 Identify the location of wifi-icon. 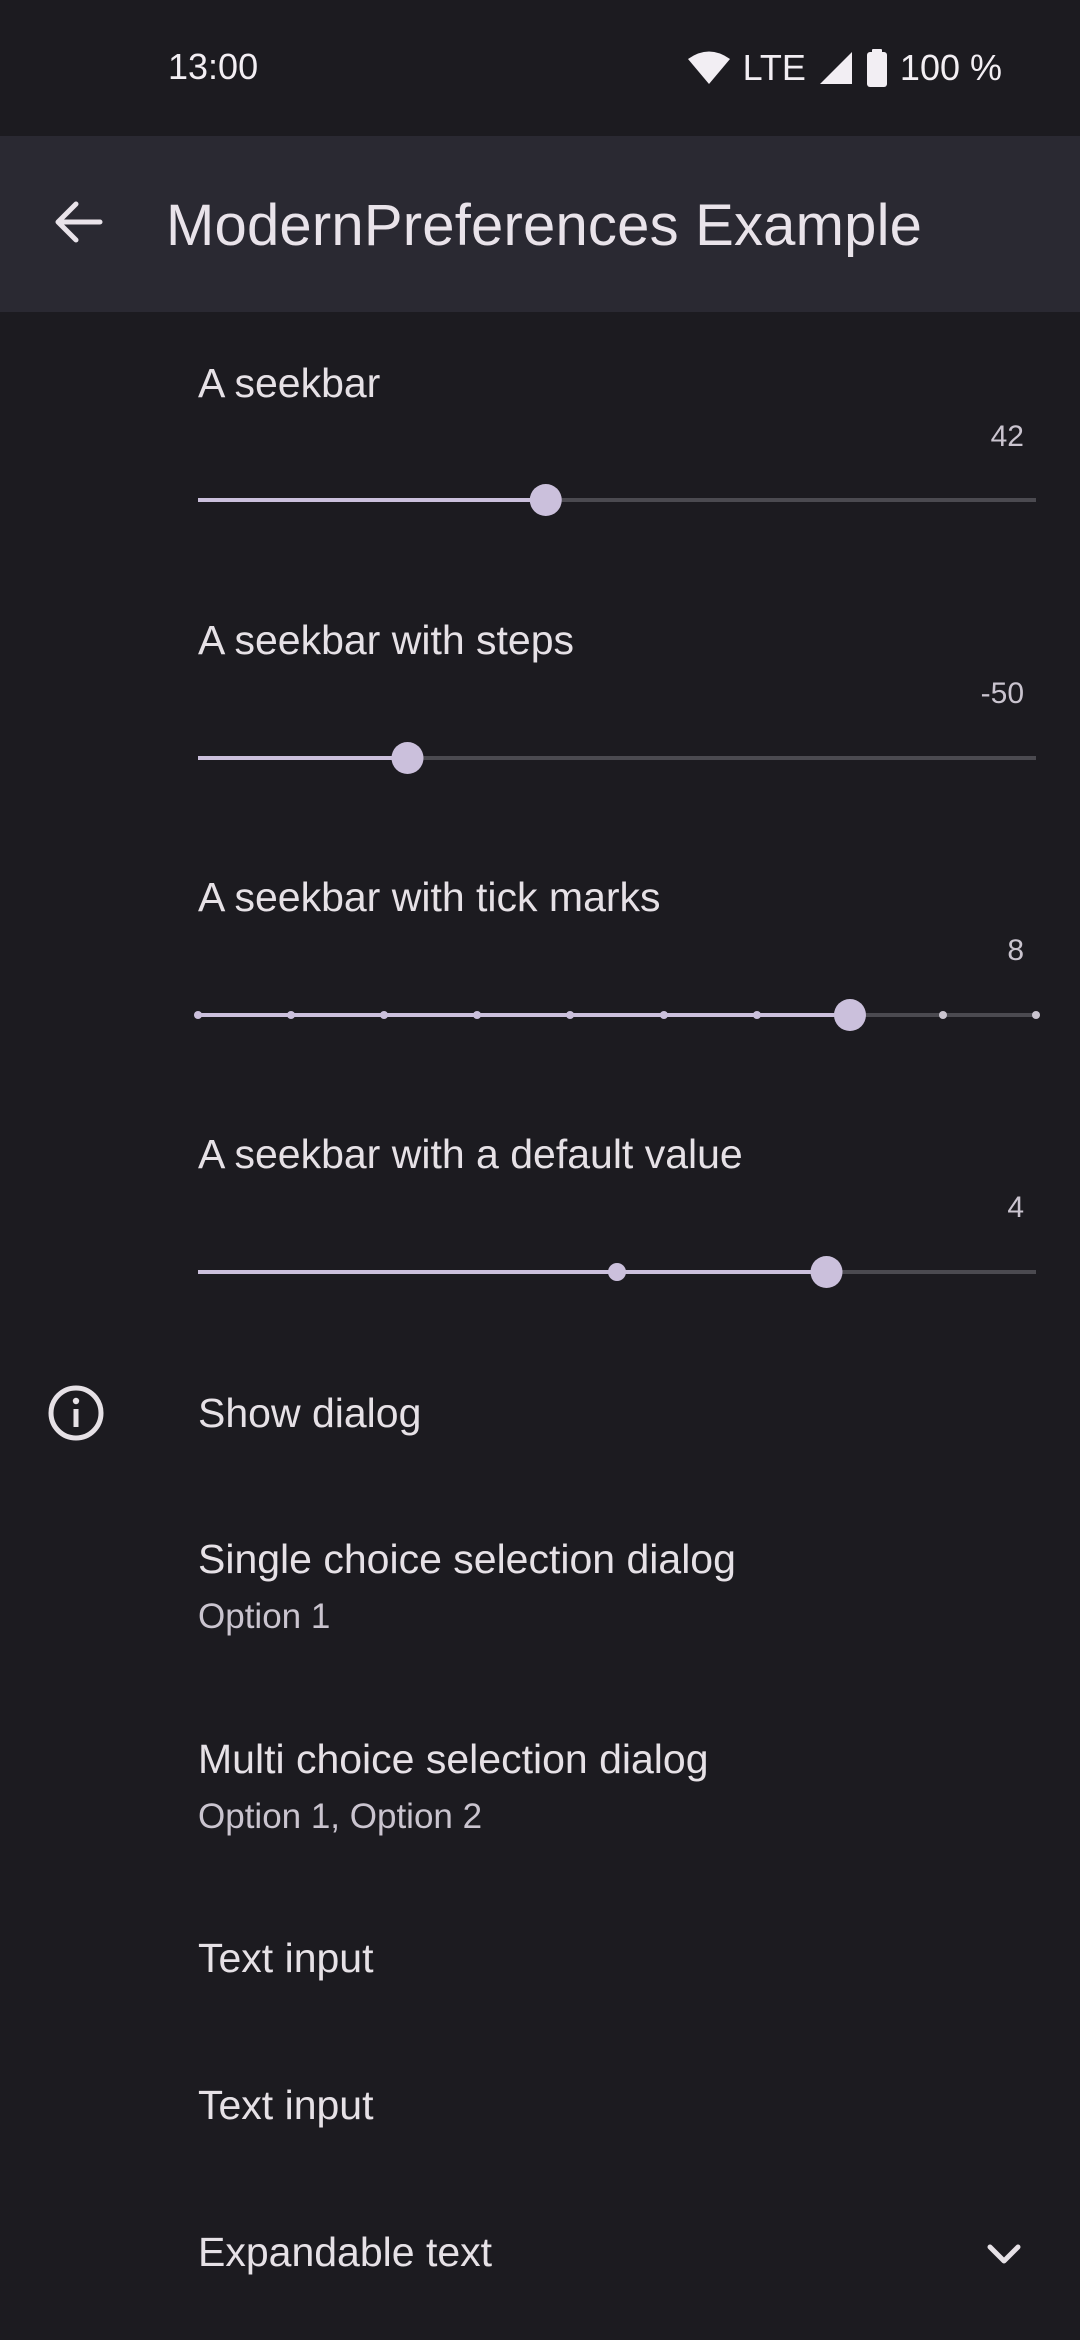
(709, 68).